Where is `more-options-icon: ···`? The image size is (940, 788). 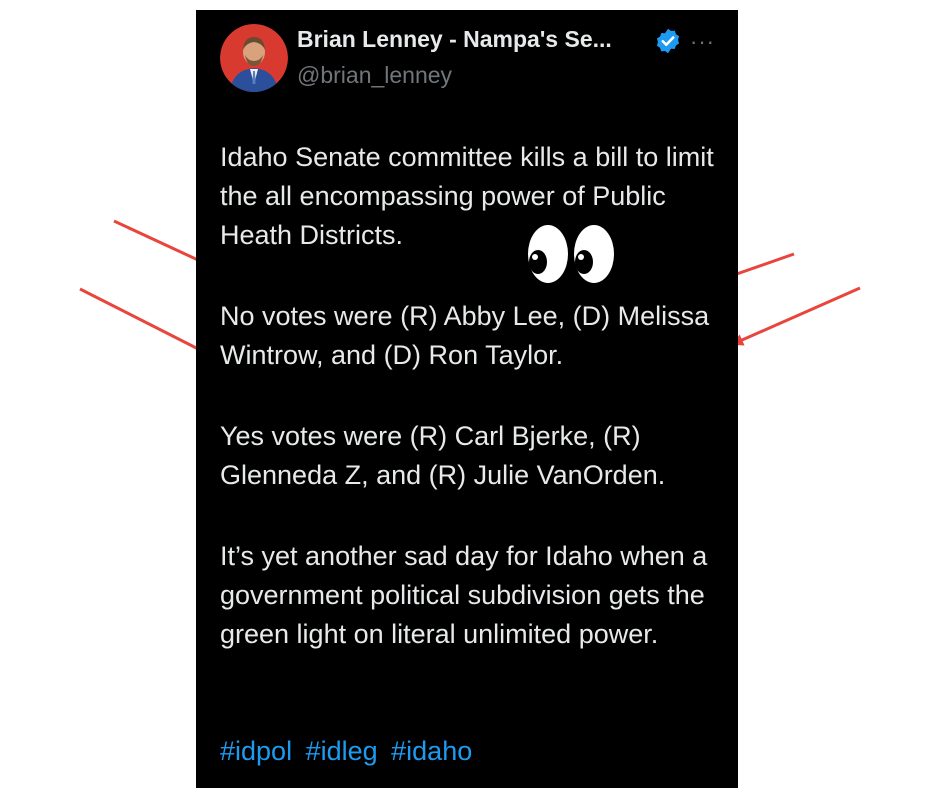
more-options-icon: ··· is located at coordinates (702, 42).